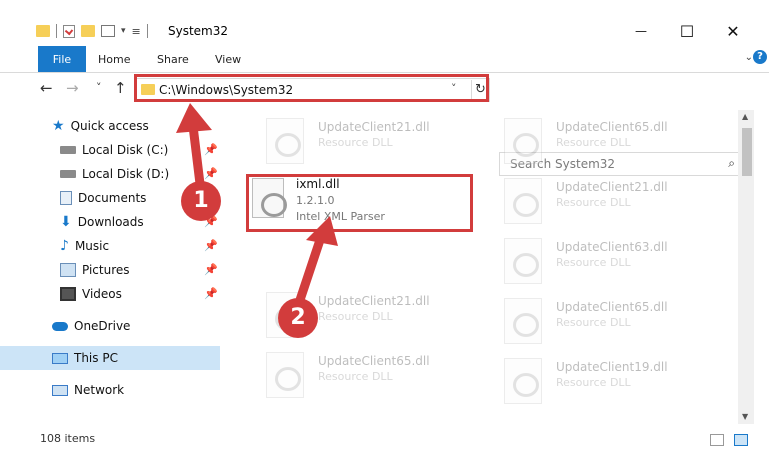  Describe the element at coordinates (298, 318) in the screenshot. I see `step-2-badge: 2` at that location.